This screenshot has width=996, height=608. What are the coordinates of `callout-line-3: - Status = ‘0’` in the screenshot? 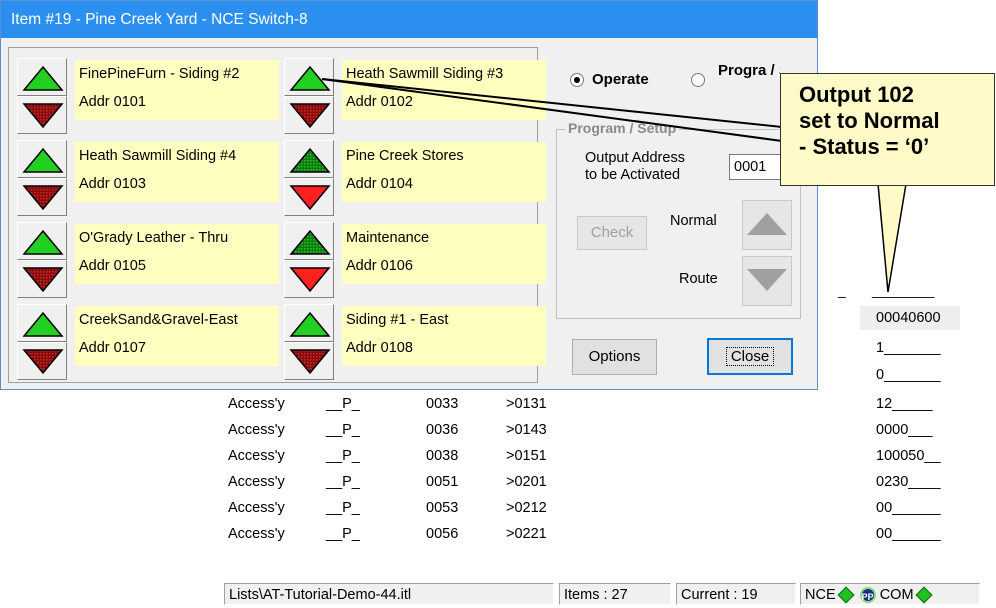 It's located at (864, 146).